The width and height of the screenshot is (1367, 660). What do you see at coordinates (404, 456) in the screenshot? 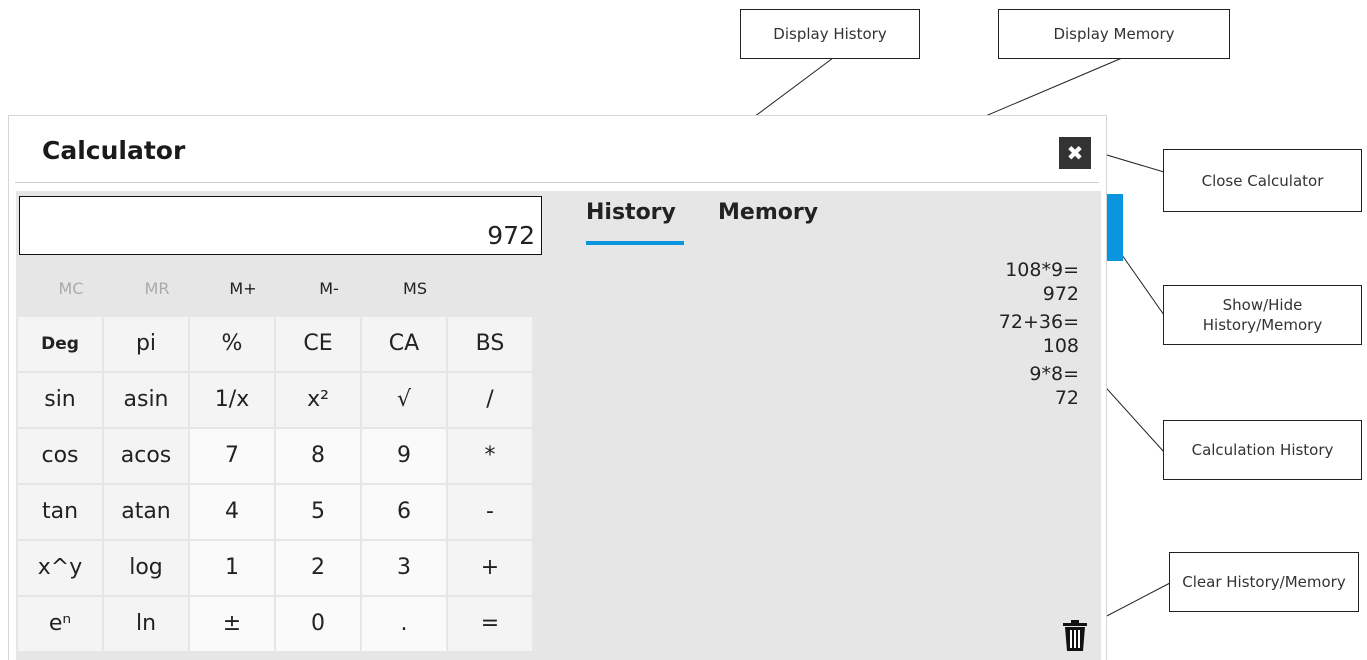
I see `key-9: 9` at bounding box center [404, 456].